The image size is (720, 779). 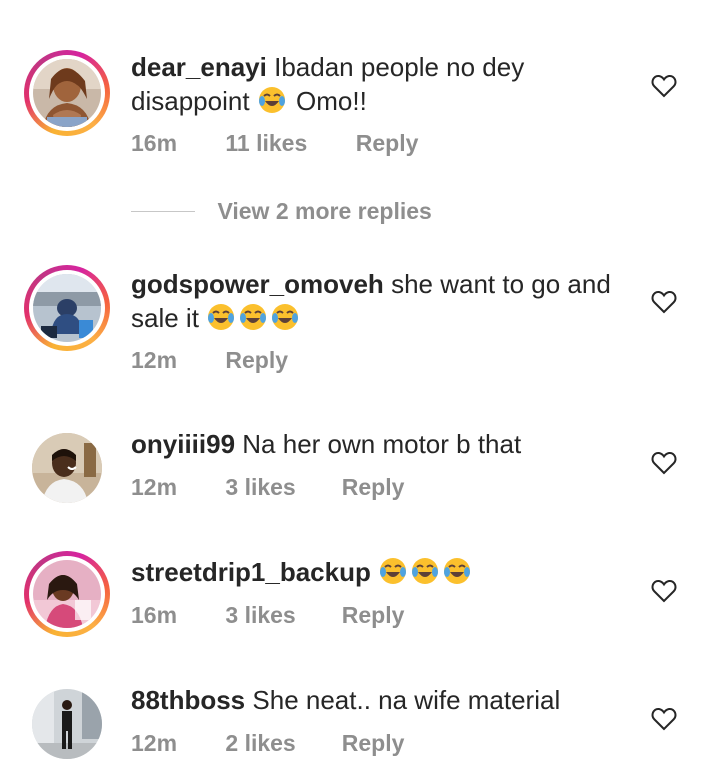 I want to click on view-more-replies: View 2 more replies, so click(x=281, y=212).